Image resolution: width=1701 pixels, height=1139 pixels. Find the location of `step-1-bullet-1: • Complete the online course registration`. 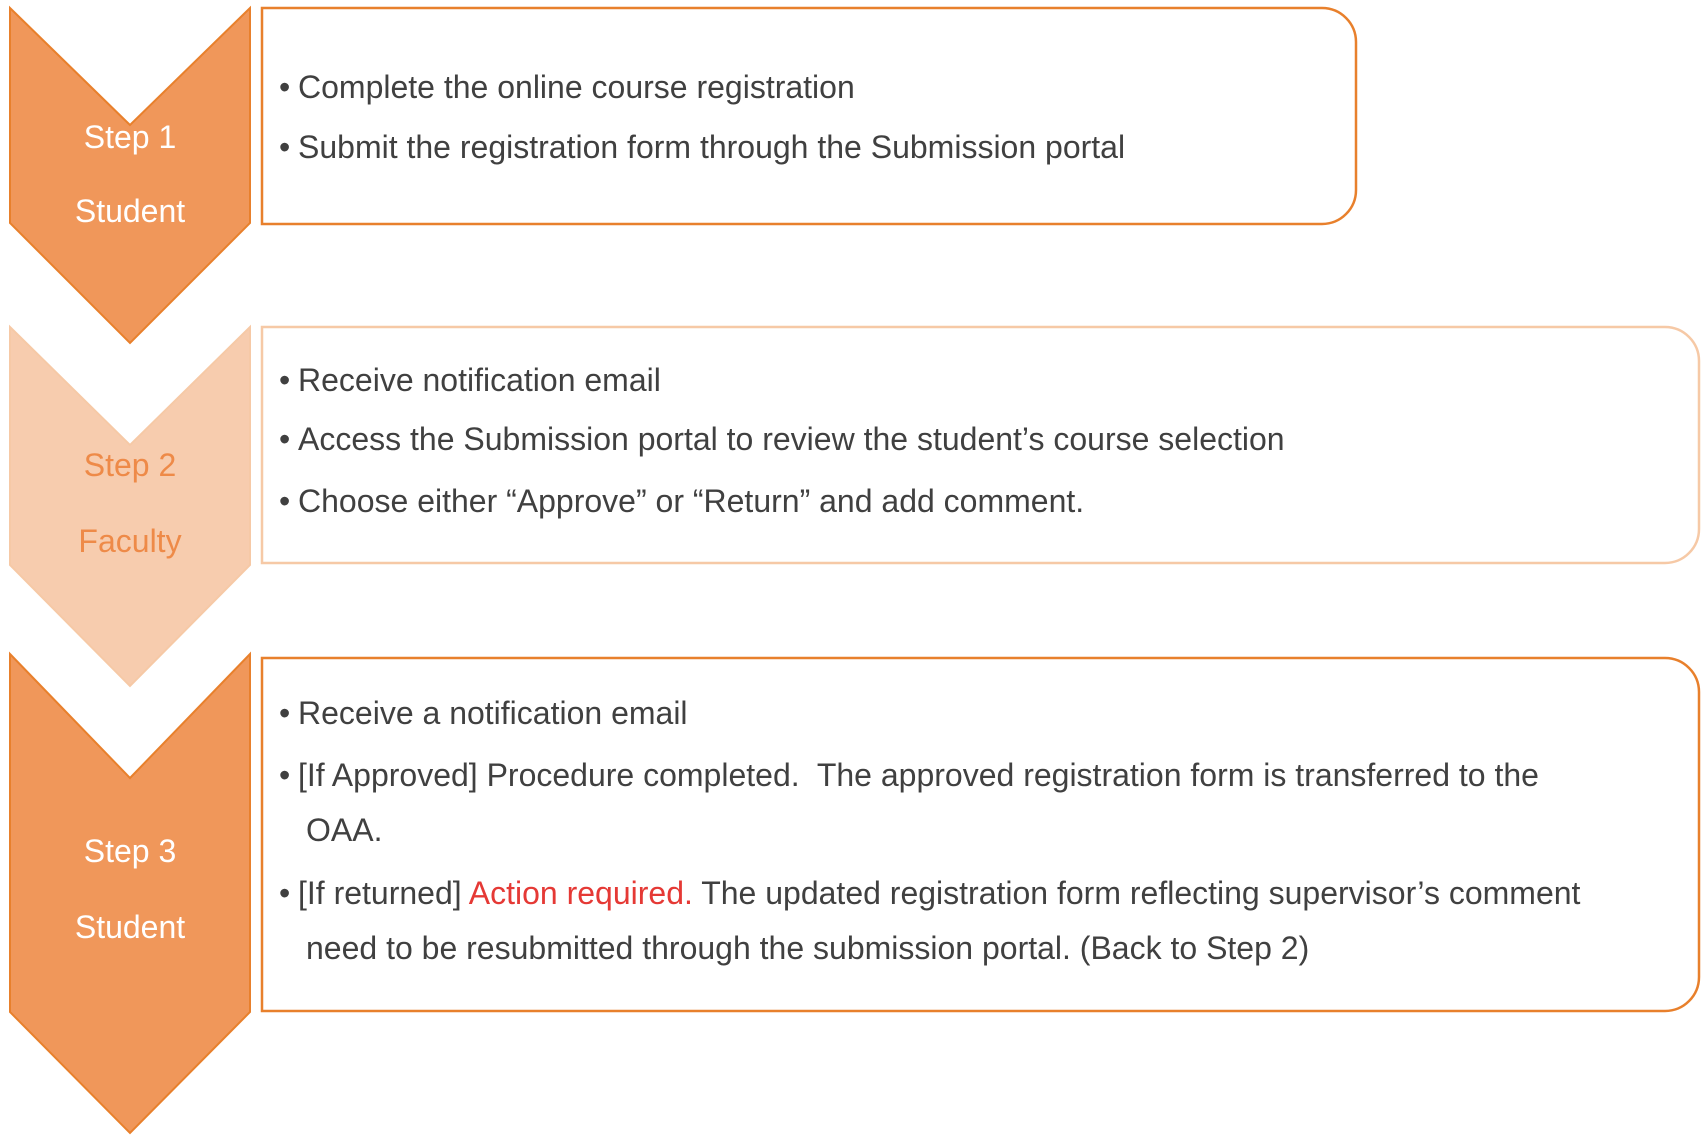

step-1-bullet-1: • Complete the online course registration is located at coordinates (449, 87).